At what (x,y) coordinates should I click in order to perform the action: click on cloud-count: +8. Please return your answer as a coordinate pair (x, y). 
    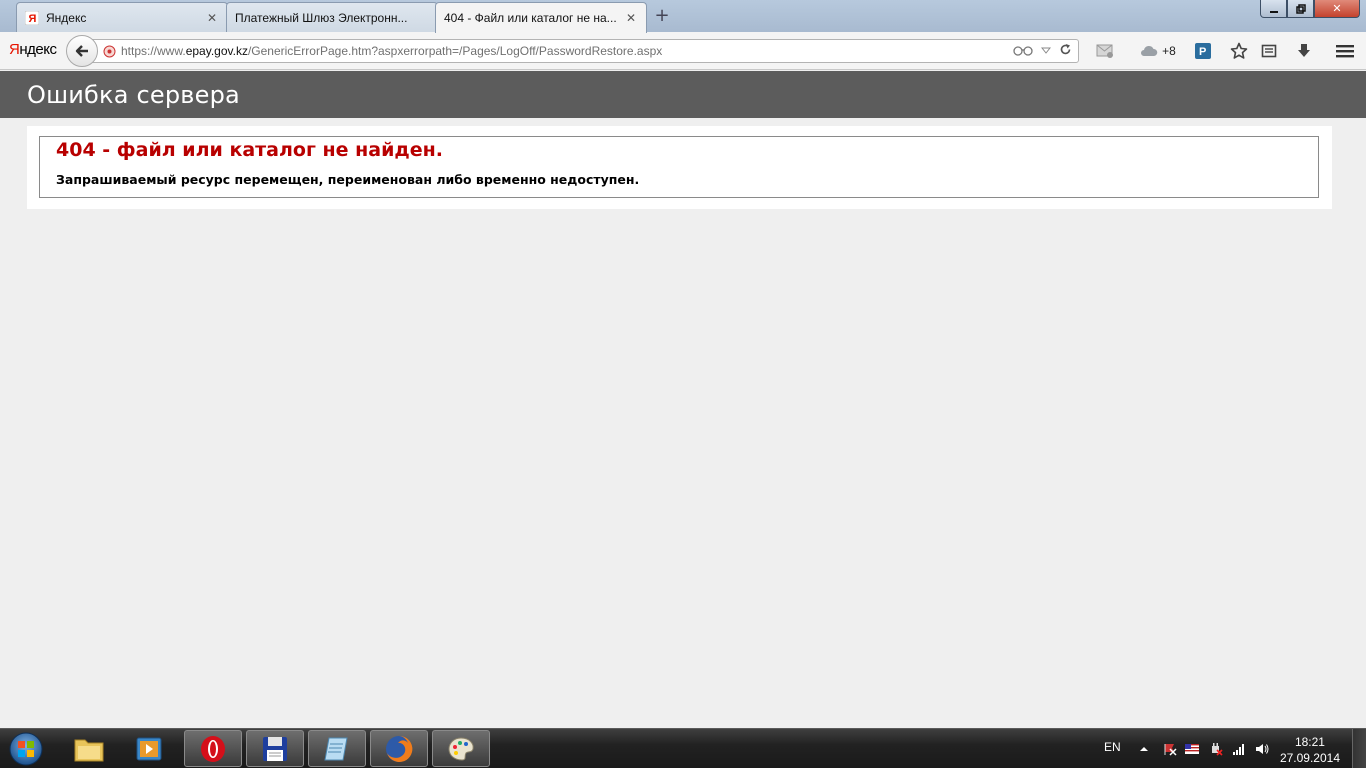
    Looking at the image, I should click on (1169, 51).